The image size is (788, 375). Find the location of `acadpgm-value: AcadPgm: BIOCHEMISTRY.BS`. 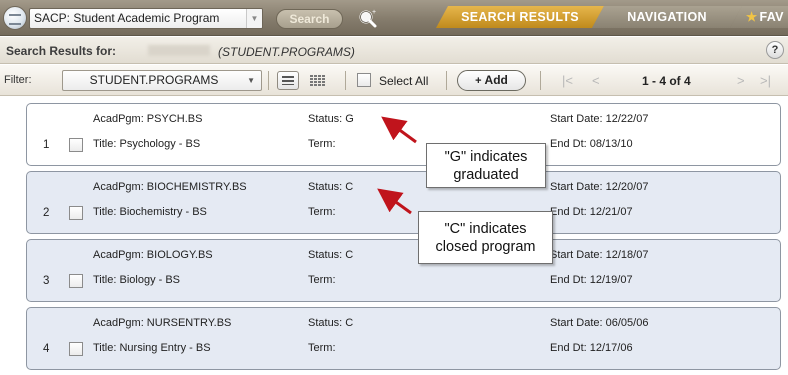

acadpgm-value: AcadPgm: BIOCHEMISTRY.BS is located at coordinates (170, 187).